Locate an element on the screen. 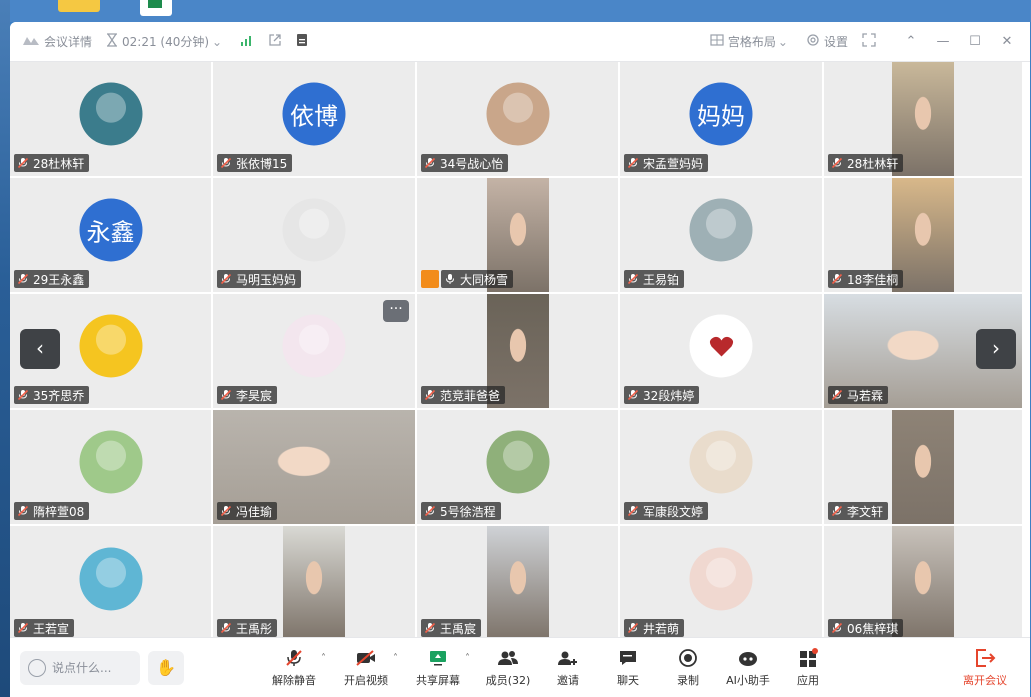 Image resolution: width=1031 pixels, height=697 pixels. maximize-icon: ☐ is located at coordinates (975, 41).